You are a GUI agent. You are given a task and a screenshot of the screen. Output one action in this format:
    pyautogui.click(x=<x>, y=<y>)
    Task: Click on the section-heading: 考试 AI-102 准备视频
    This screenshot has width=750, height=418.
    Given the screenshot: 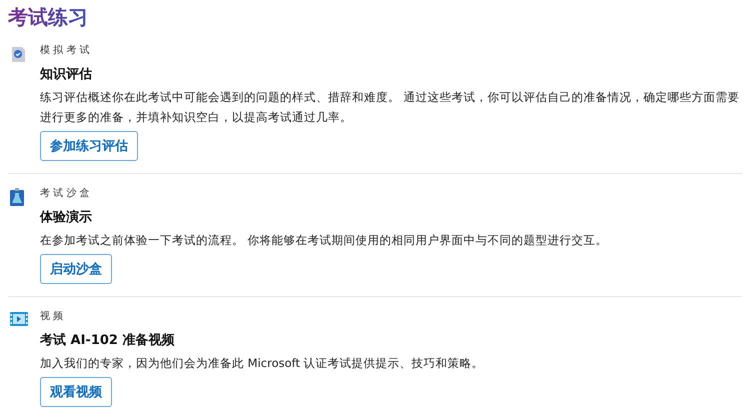 What is the action you would take?
    pyautogui.click(x=107, y=340)
    